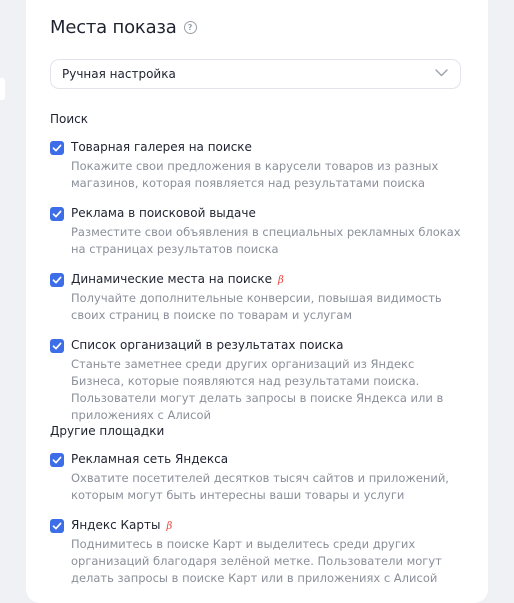 The image size is (514, 603). I want to click on yandex-maps-checkbox, so click(57, 526).